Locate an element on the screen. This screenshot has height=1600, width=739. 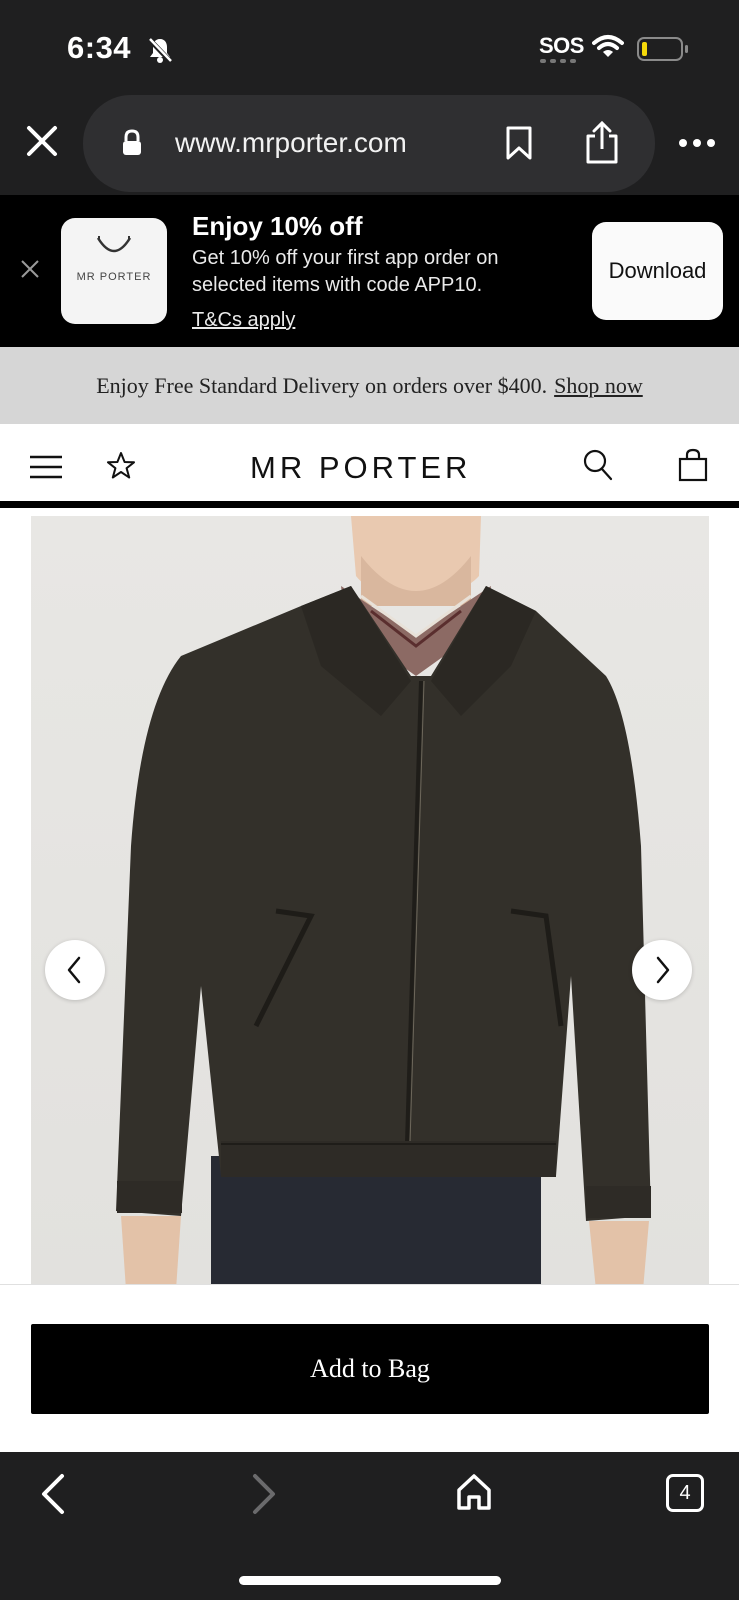
banner-close-icon is located at coordinates (30, 269).